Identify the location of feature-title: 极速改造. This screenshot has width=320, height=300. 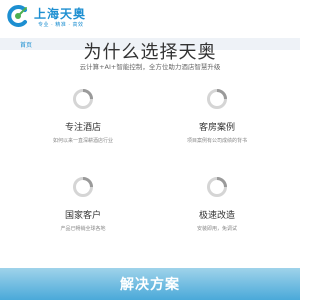
(216, 216).